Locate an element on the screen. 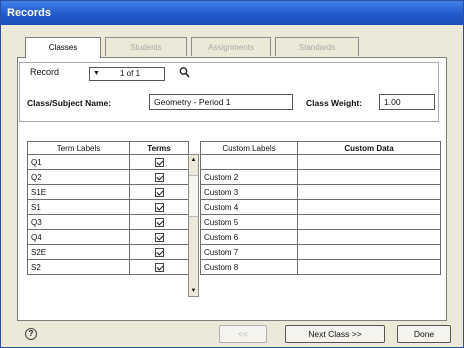  table-row: S2E is located at coordinates (108, 252).